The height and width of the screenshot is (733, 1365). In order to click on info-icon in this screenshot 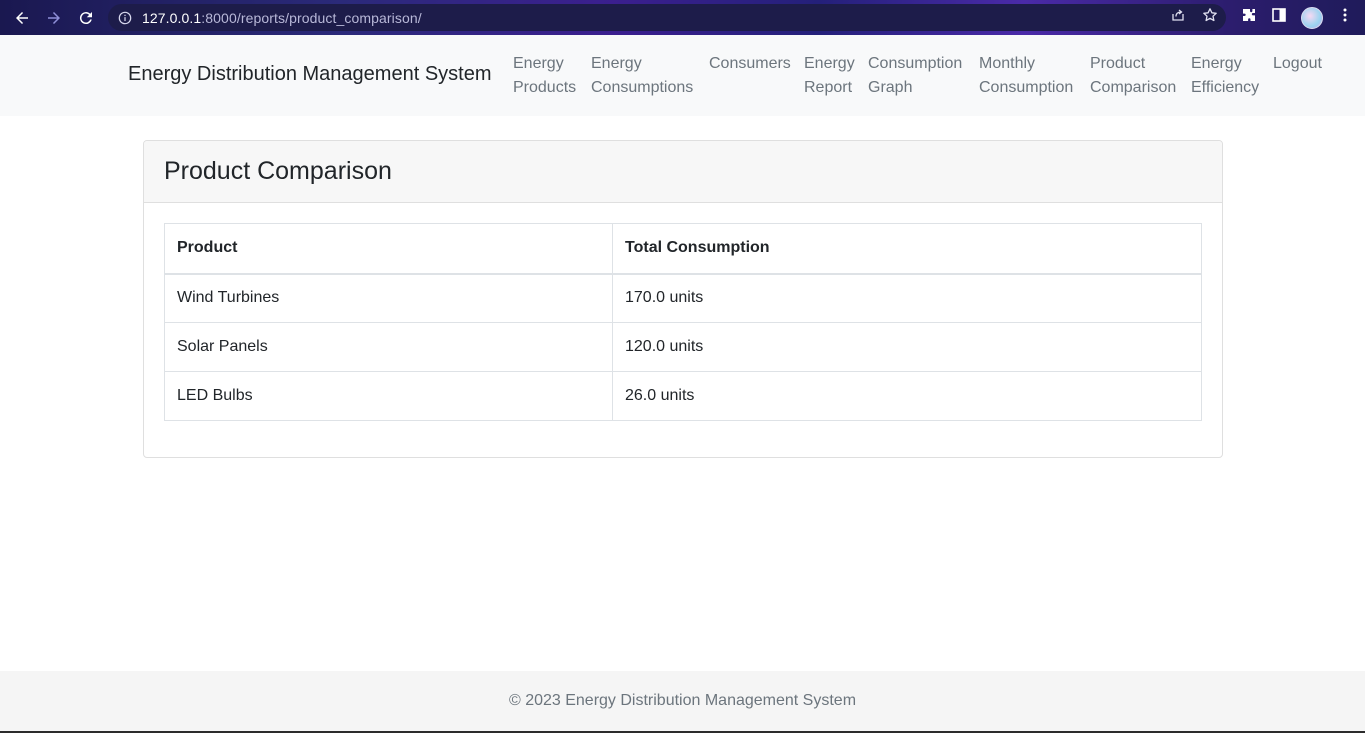, I will do `click(125, 18)`.